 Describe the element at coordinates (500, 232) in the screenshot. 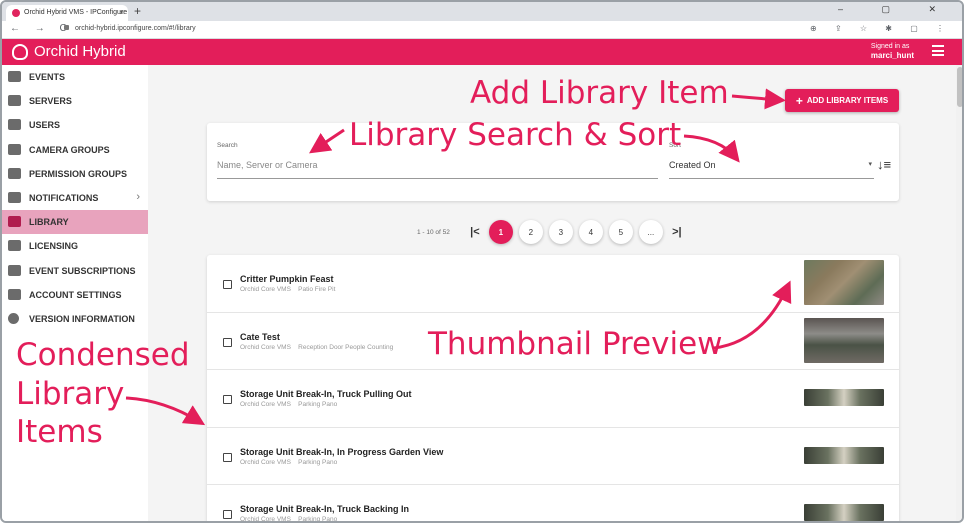

I see `page-button-1: 1` at that location.